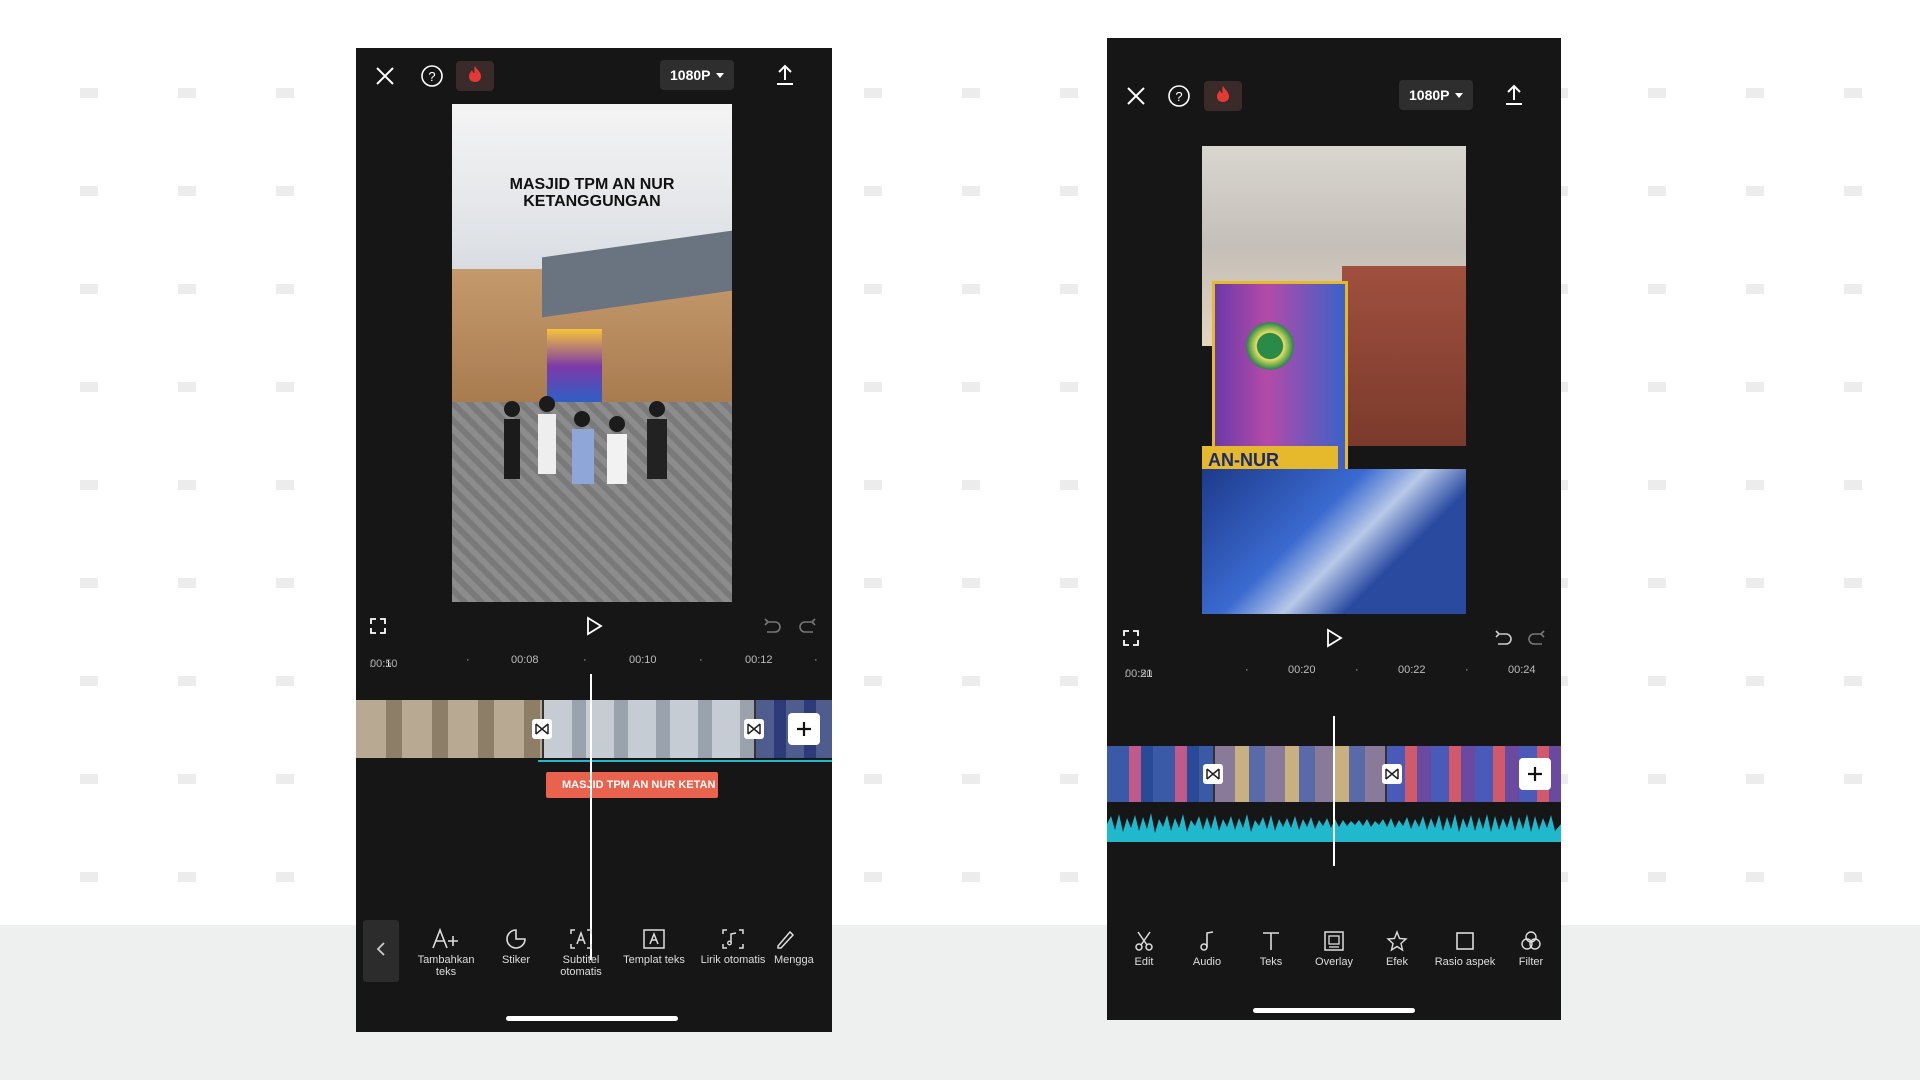 The image size is (1920, 1080). Describe the element at coordinates (592, 184) in the screenshot. I see `video-title-line1: MASJID TPM AN NUR` at that location.